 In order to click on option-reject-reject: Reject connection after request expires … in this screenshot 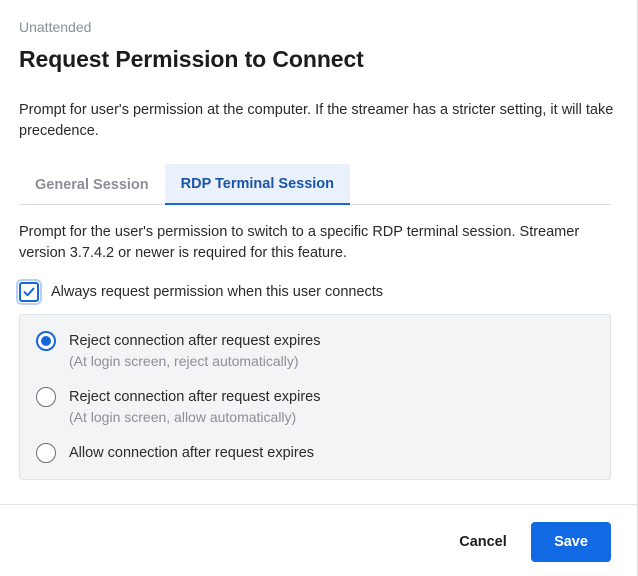, I will do `click(178, 351)`.